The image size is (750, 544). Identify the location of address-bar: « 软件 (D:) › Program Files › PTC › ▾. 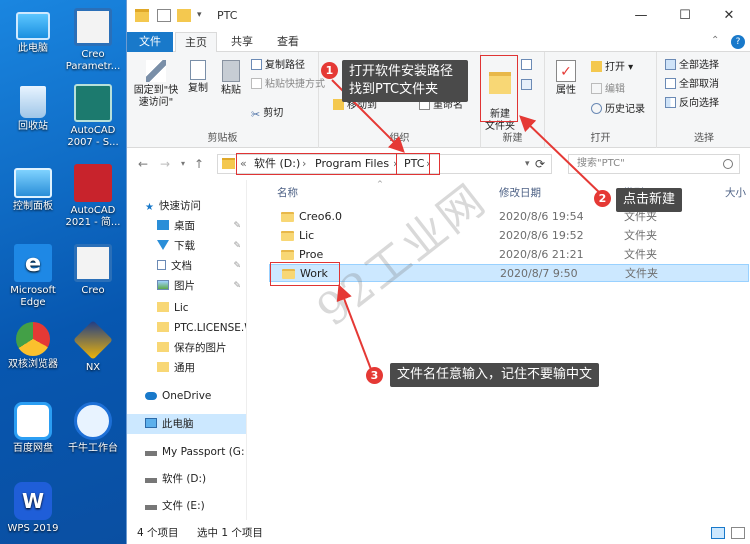
(384, 164).